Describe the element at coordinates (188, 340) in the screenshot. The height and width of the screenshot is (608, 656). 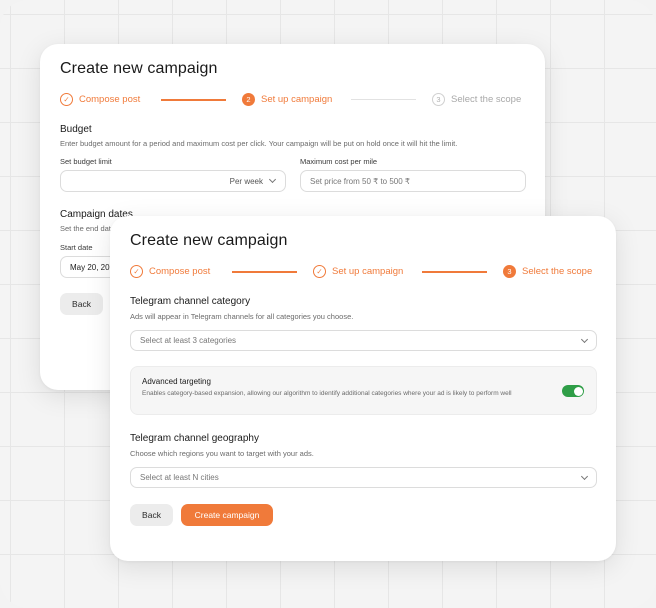
I see `category-placeholder: Select at least 3 categories` at that location.